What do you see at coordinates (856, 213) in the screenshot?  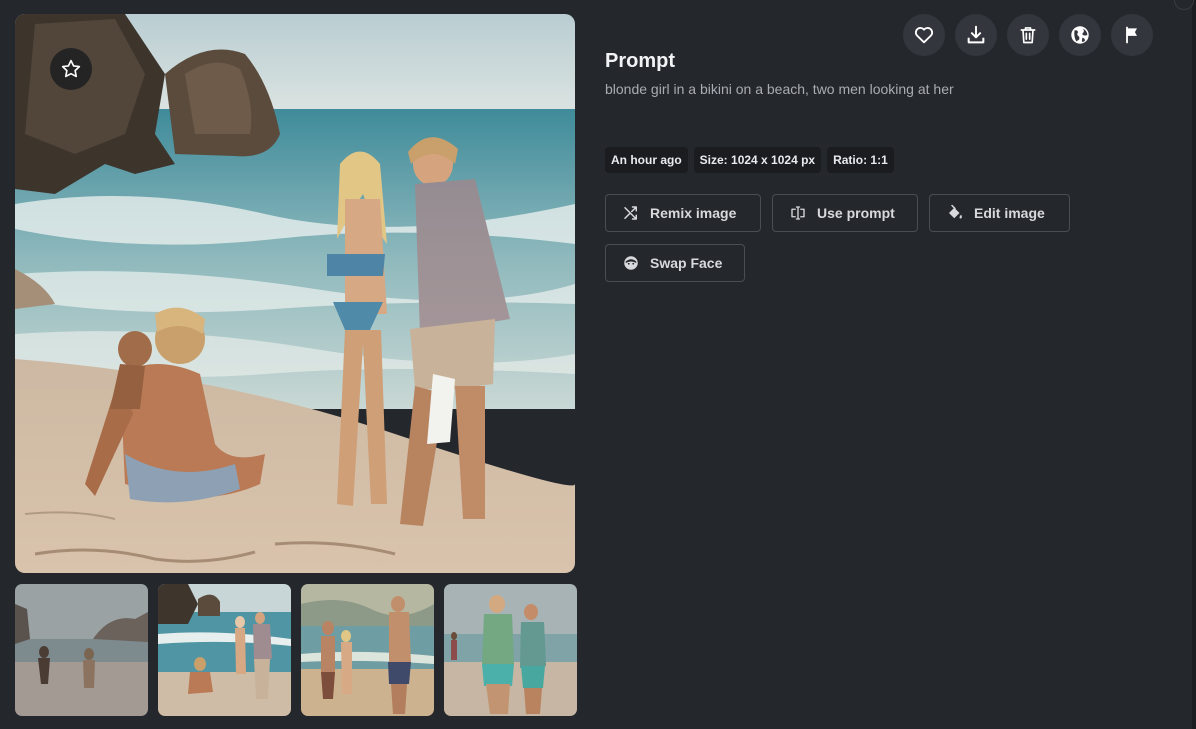 I see `use-prompt-label: Use prompt` at bounding box center [856, 213].